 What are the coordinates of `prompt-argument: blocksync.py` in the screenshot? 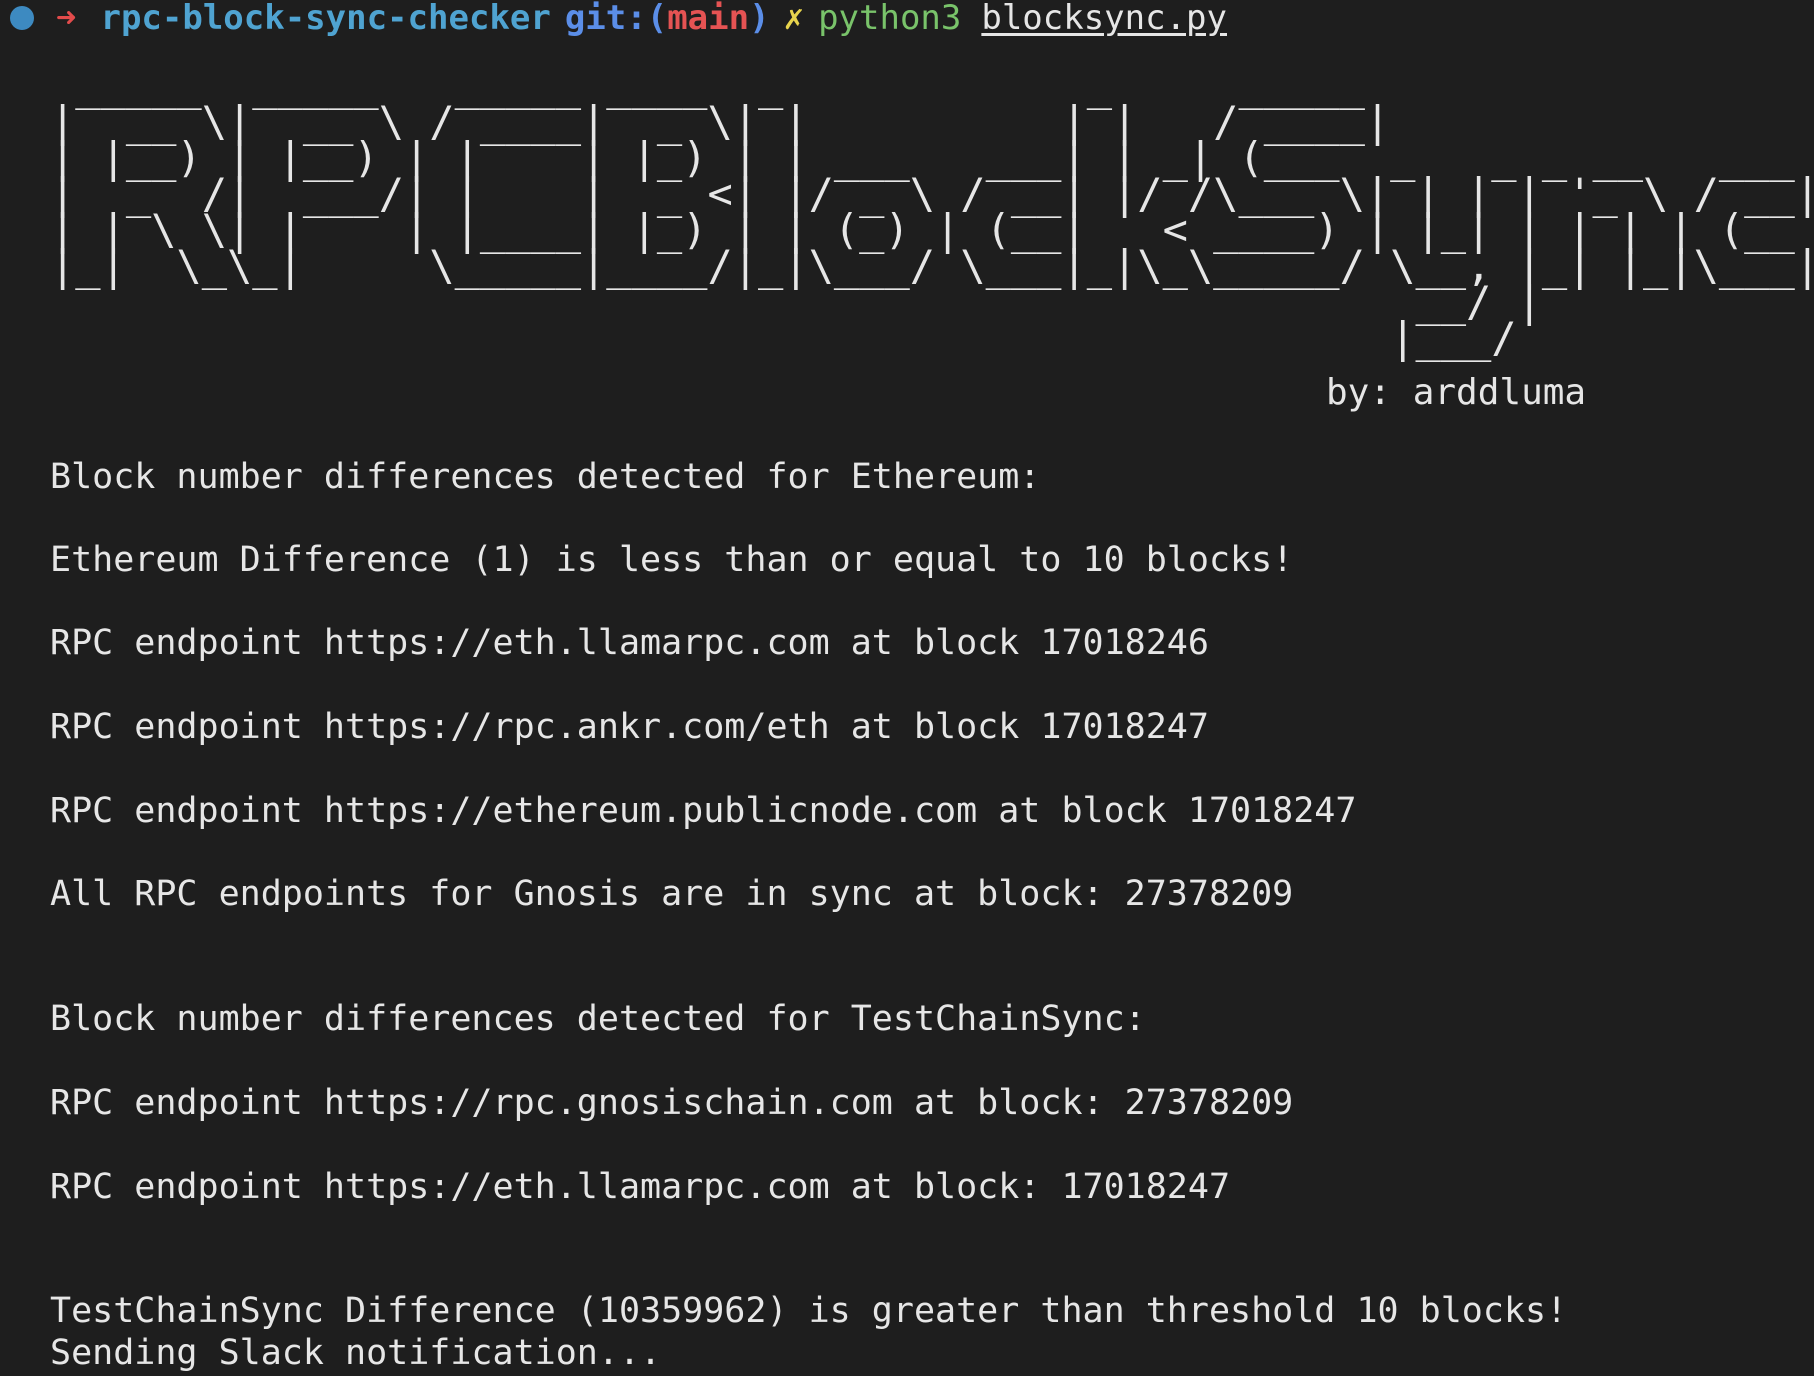 It's located at (1104, 19).